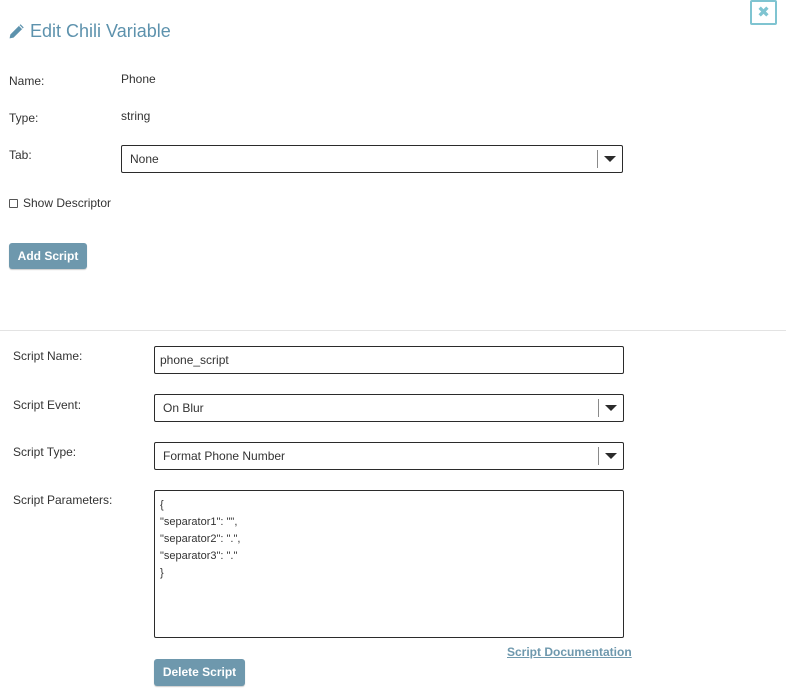  What do you see at coordinates (45, 452) in the screenshot?
I see `script-type-label: Script Type:` at bounding box center [45, 452].